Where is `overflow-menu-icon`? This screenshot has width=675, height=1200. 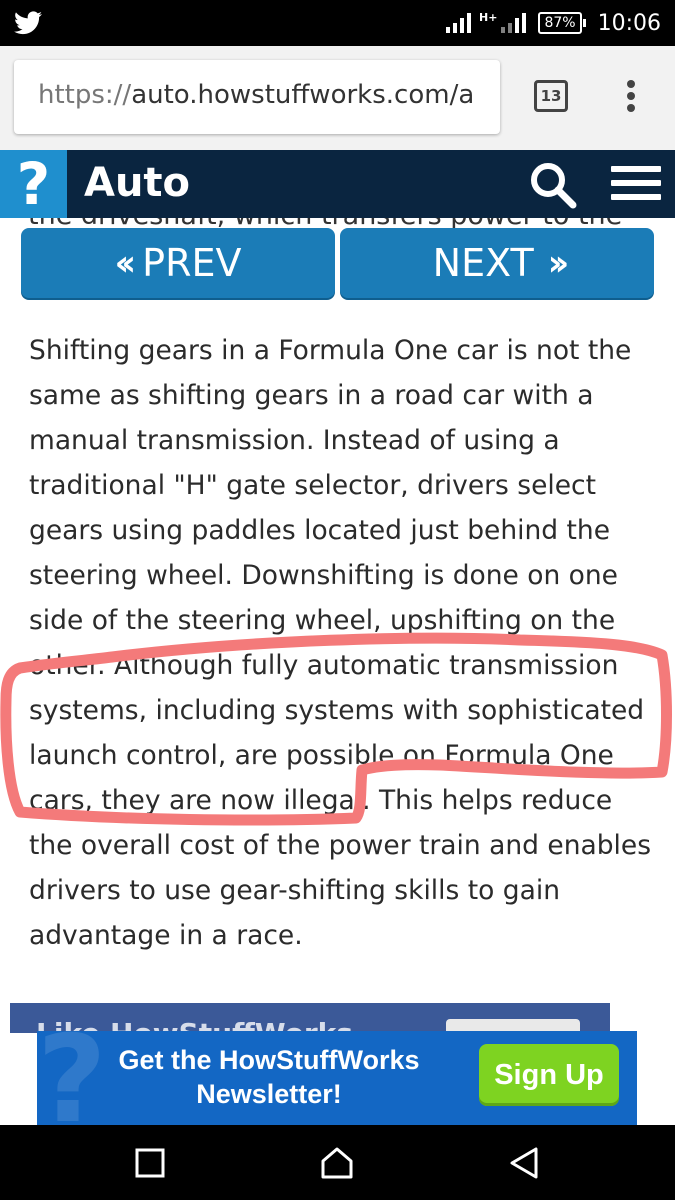
overflow-menu-icon is located at coordinates (631, 98).